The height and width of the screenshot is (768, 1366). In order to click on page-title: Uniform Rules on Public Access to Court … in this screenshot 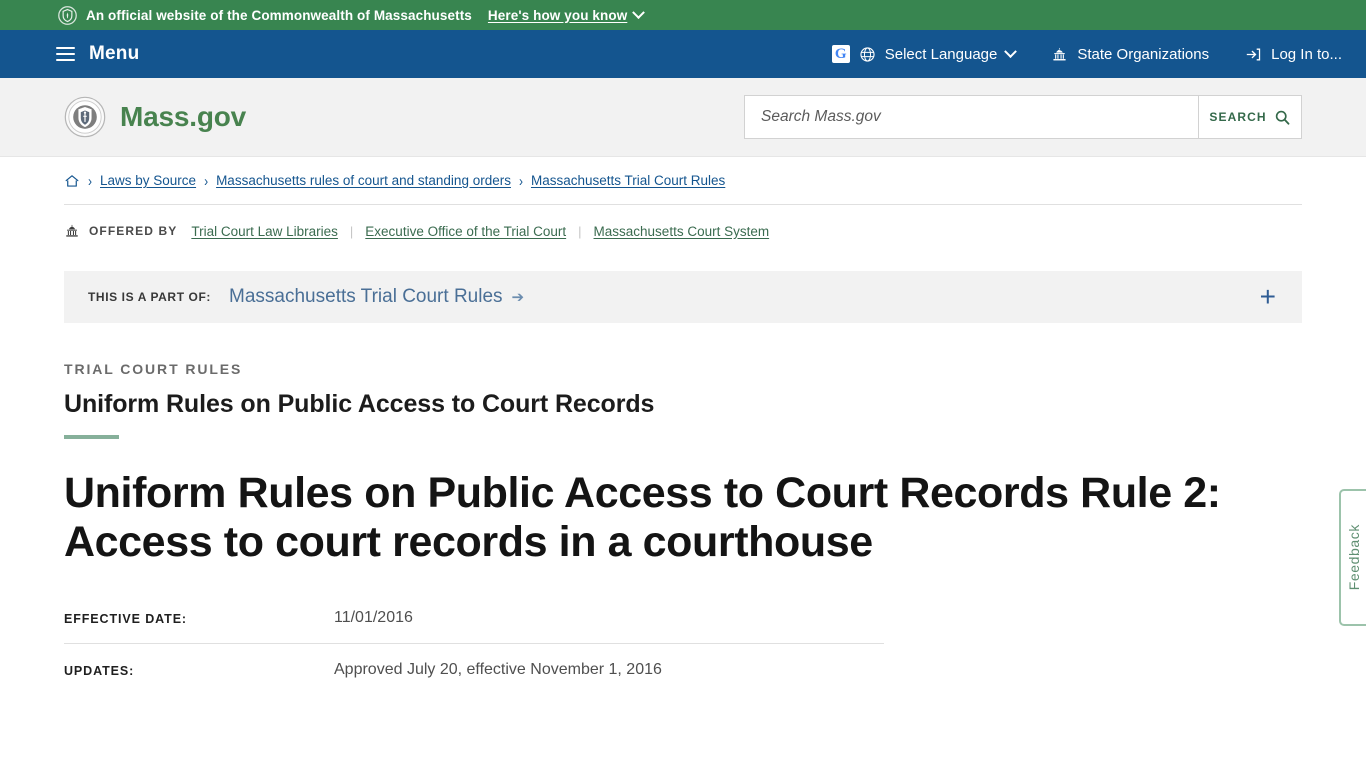, I will do `click(642, 518)`.